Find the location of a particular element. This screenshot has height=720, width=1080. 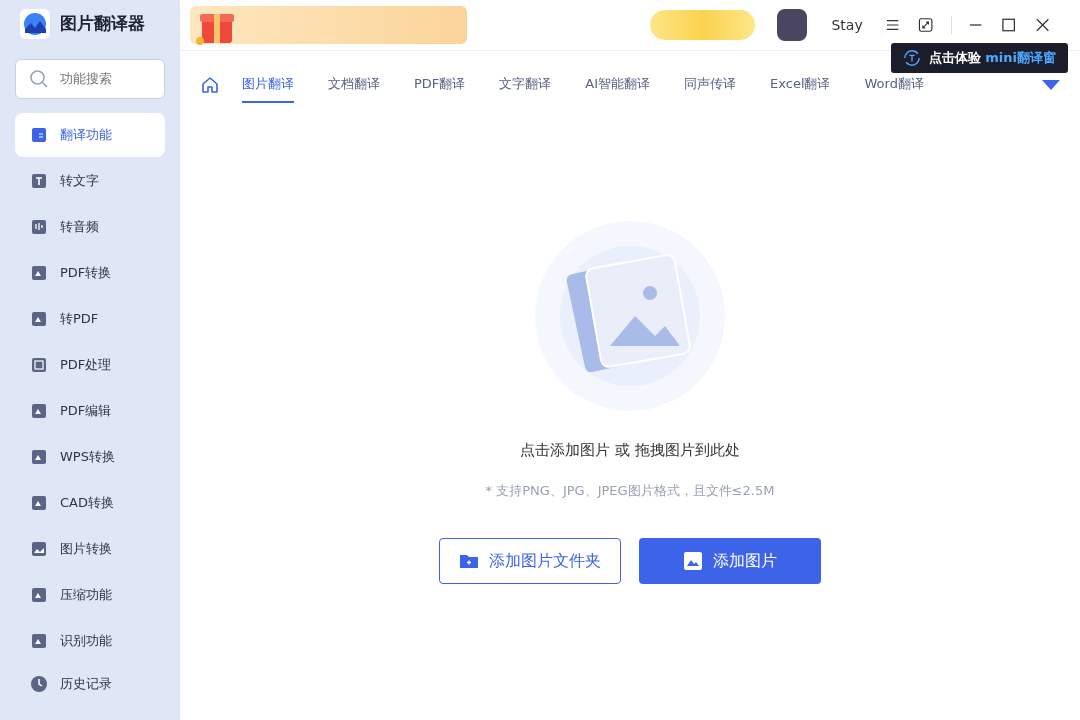

tab: Excel翻译 is located at coordinates (800, 85).